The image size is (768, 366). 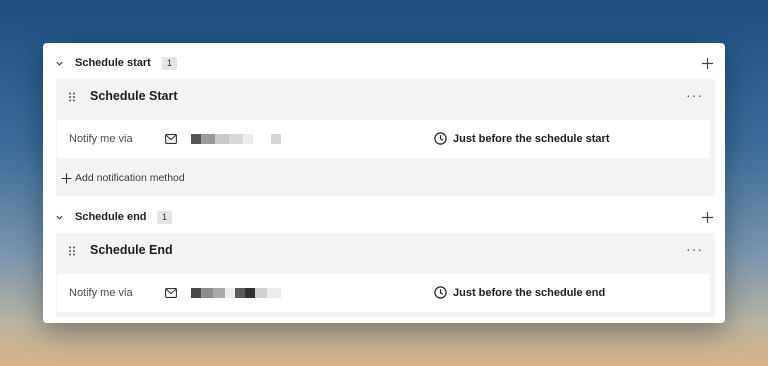 What do you see at coordinates (531, 139) in the screenshot?
I see `notification-timing: Just before the schedule start` at bounding box center [531, 139].